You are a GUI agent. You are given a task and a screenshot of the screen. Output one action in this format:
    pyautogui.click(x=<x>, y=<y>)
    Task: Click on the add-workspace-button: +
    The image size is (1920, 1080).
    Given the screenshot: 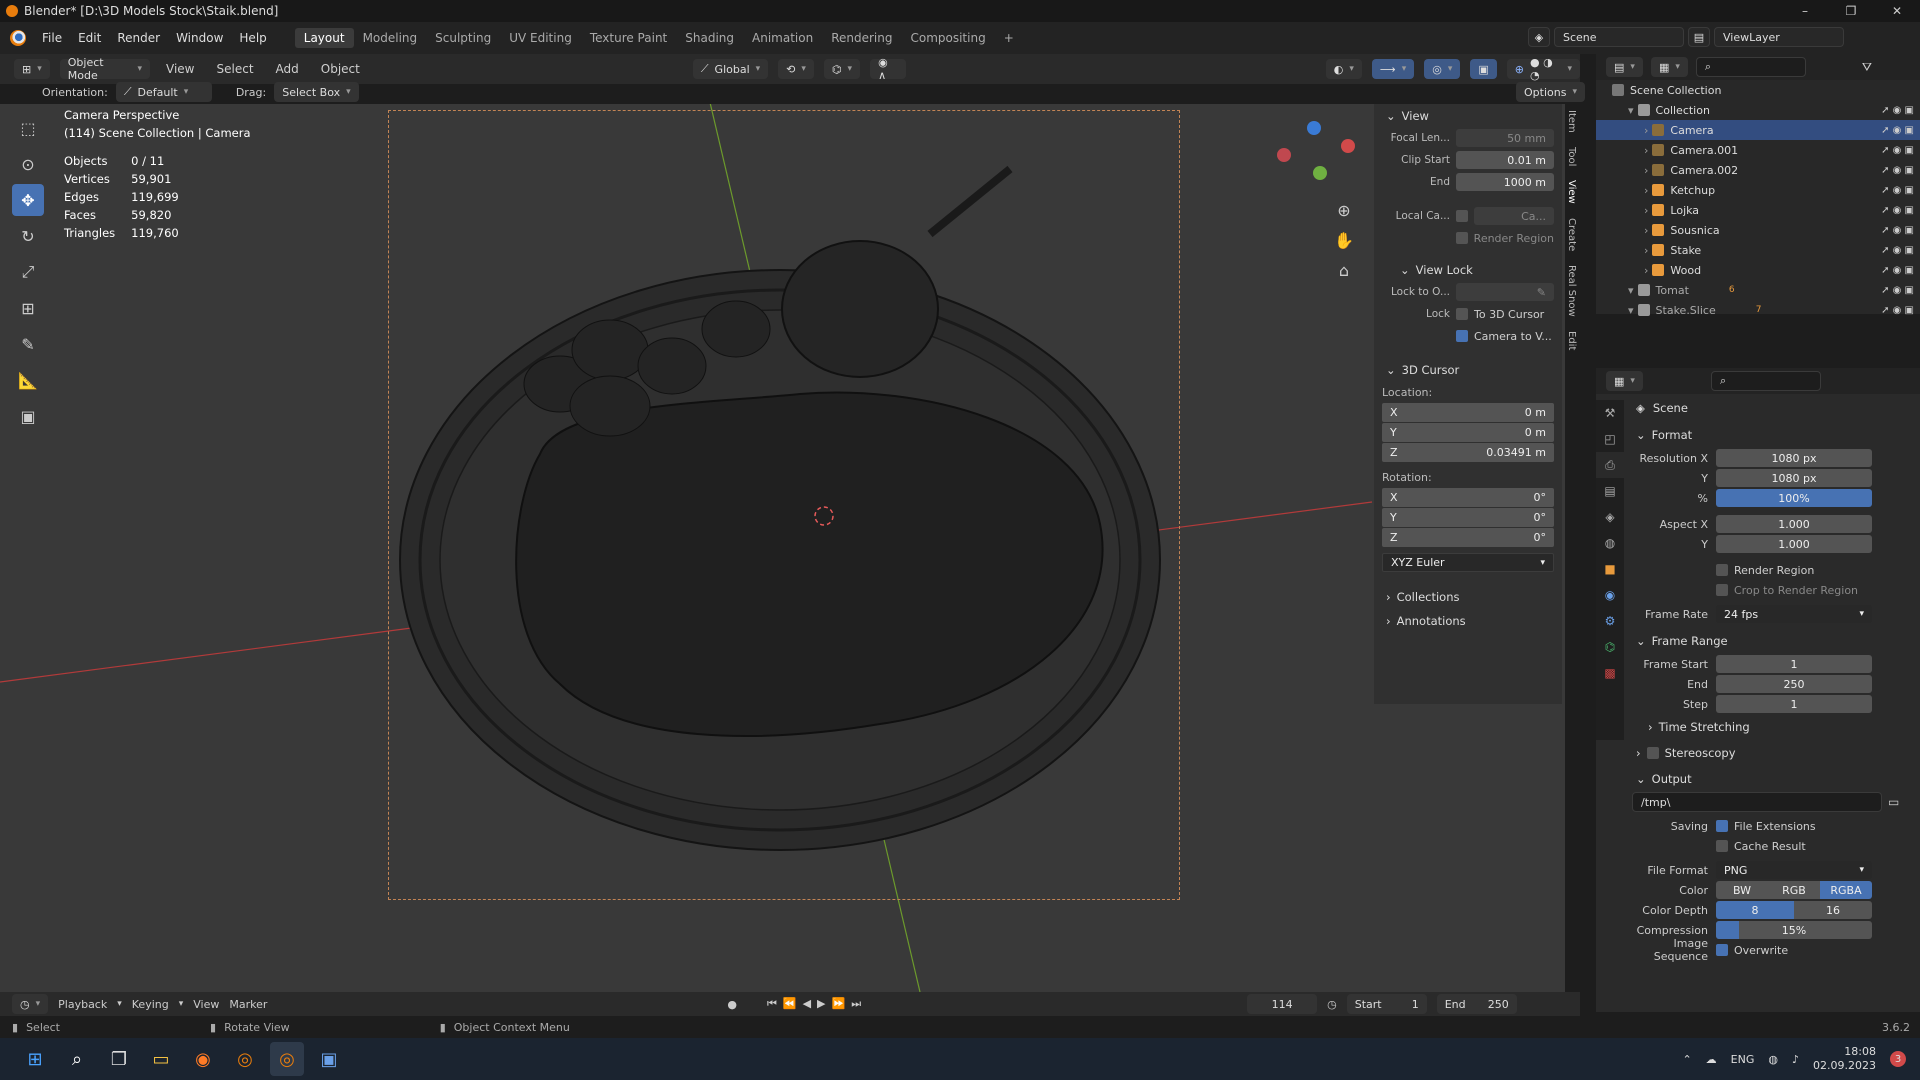 What is the action you would take?
    pyautogui.click(x=1009, y=38)
    